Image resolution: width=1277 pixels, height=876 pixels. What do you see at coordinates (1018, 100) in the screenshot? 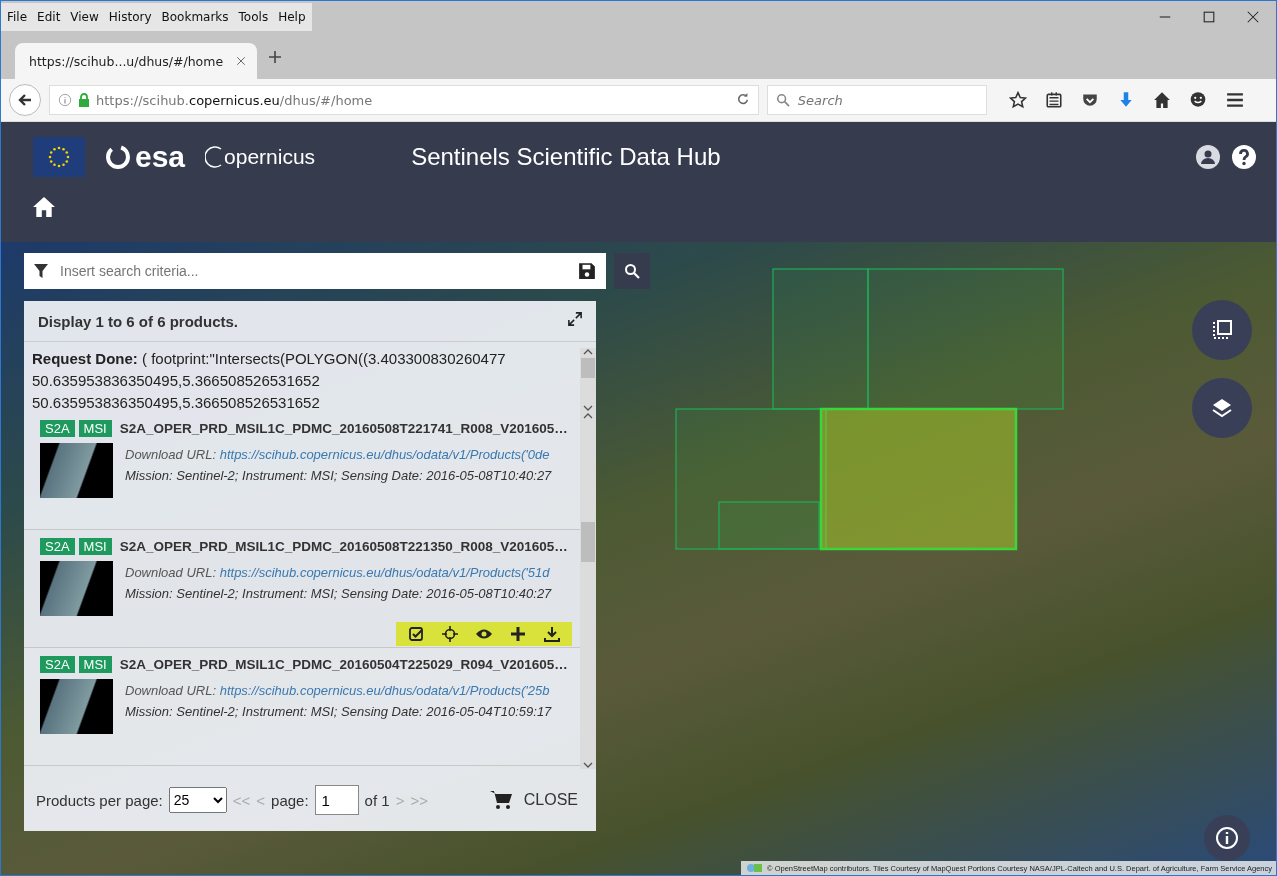
I see `star-icon` at bounding box center [1018, 100].